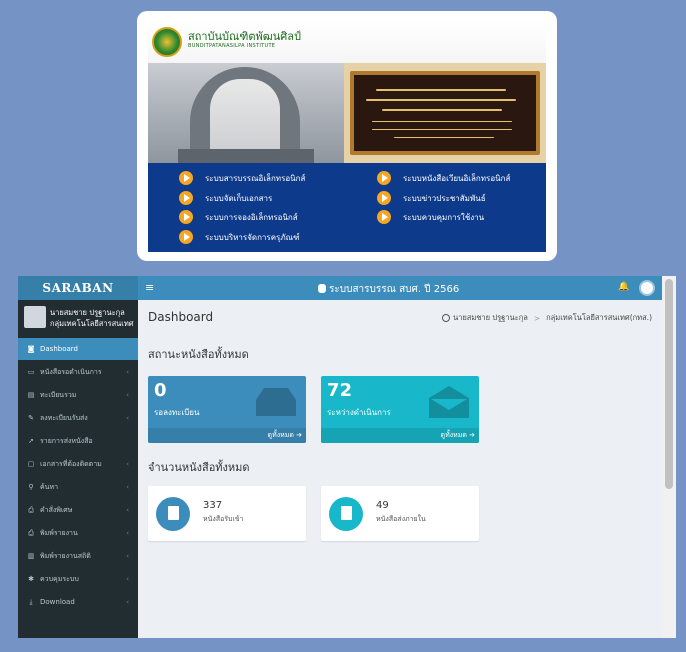 The image size is (686, 652). Describe the element at coordinates (246, 156) in the screenshot. I see `statue-base` at that location.